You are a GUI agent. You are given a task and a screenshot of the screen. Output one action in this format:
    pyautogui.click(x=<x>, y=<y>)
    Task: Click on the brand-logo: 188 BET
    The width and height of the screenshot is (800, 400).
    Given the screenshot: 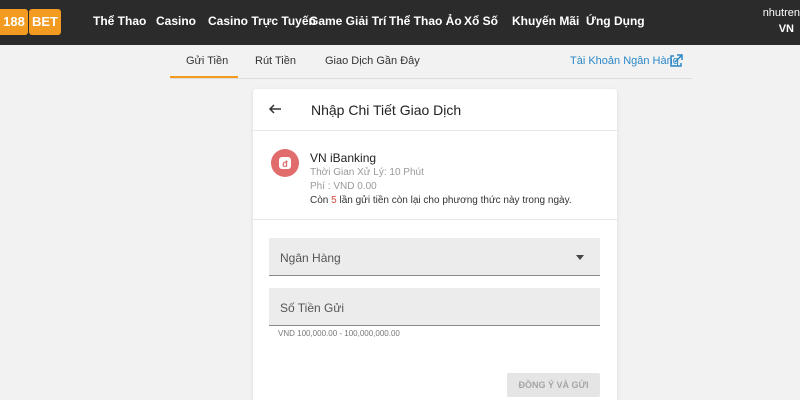 What is the action you would take?
    pyautogui.click(x=31, y=22)
    